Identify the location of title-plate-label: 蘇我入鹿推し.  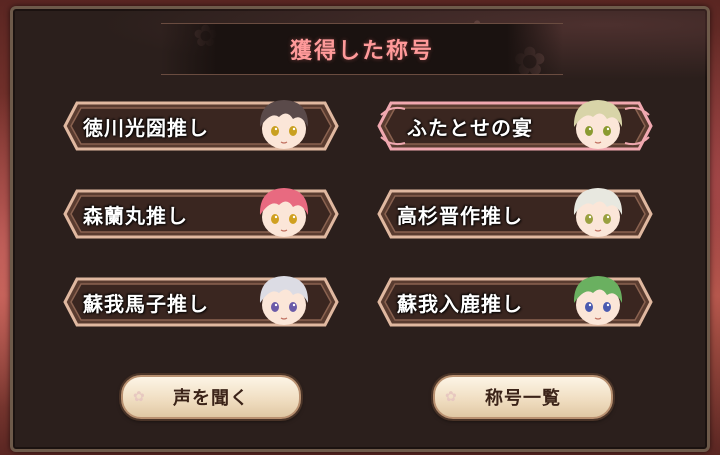
(460, 303).